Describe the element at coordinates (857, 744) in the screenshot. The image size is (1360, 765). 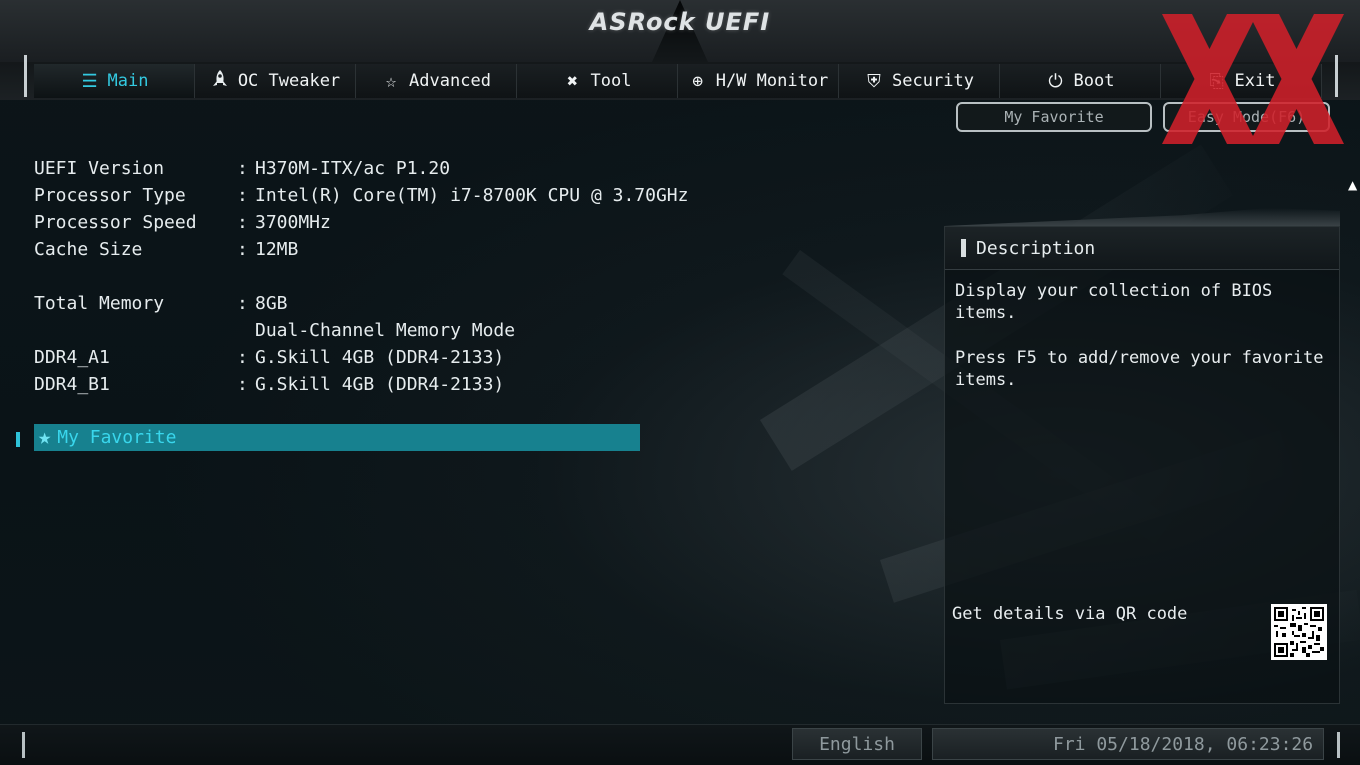
I see `language-selector: English` at that location.